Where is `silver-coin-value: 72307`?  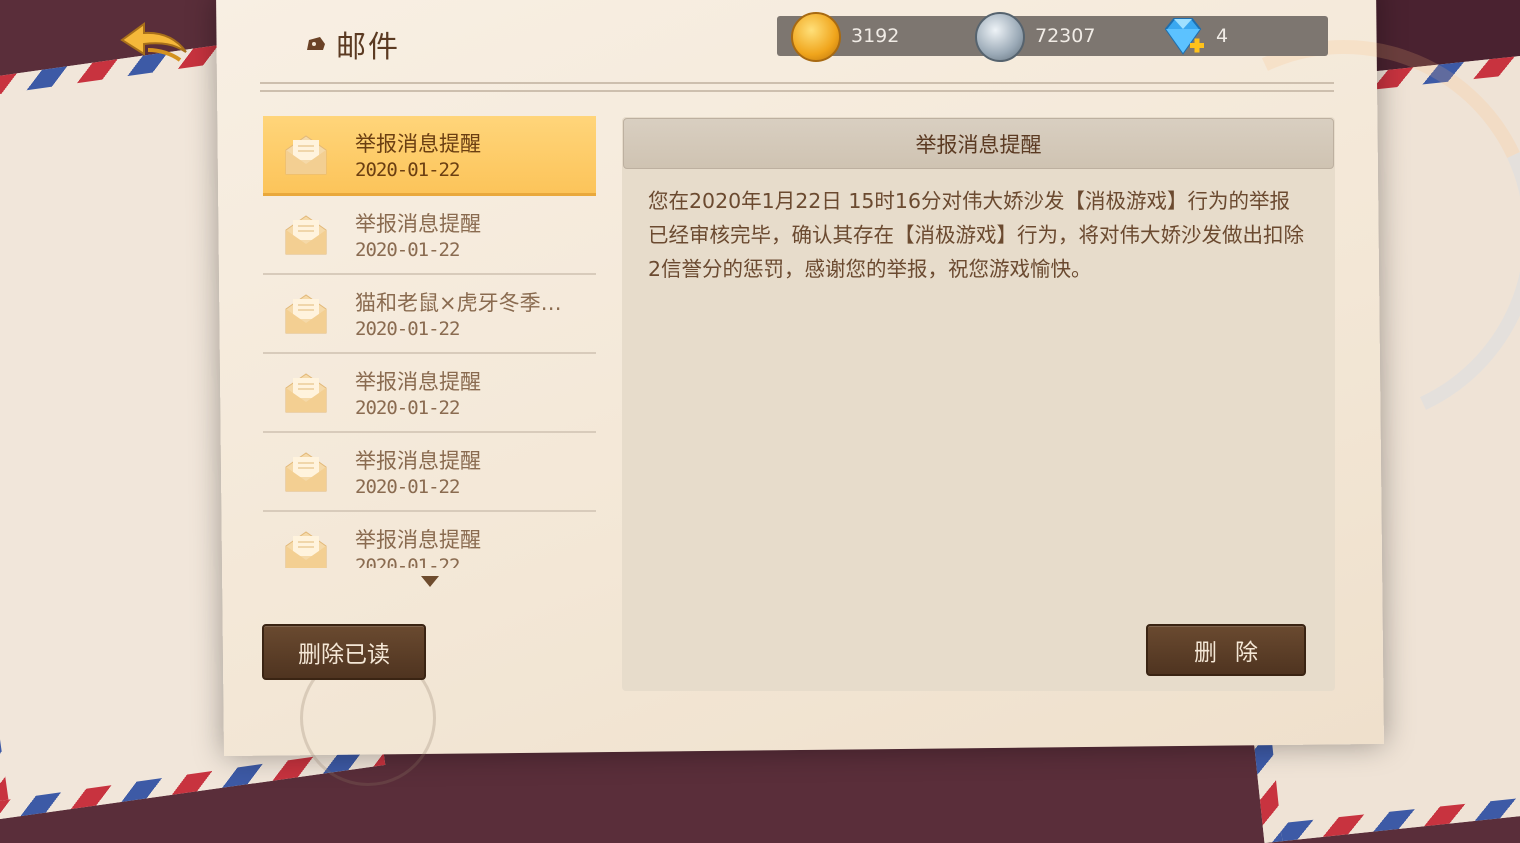 silver-coin-value: 72307 is located at coordinates (1065, 36).